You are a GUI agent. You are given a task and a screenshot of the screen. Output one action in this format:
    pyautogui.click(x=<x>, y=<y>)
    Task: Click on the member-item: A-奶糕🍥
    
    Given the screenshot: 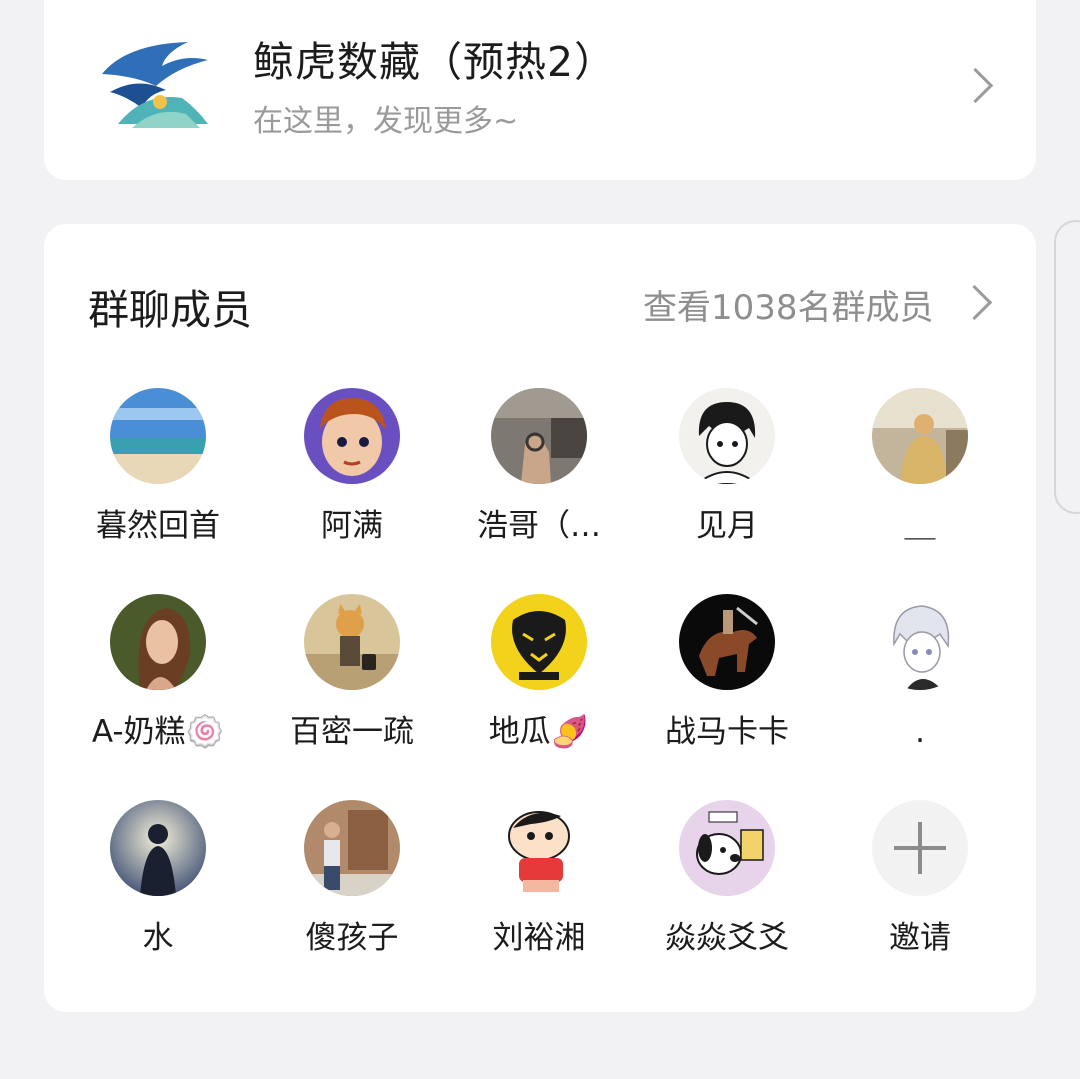 What is the action you would take?
    pyautogui.click(x=158, y=673)
    